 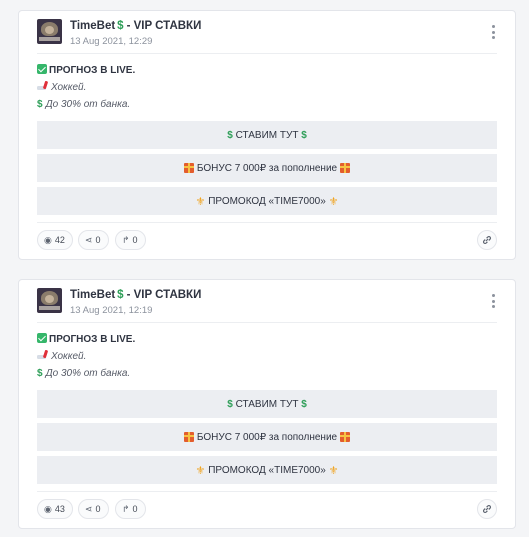 What do you see at coordinates (111, 41) in the screenshot?
I see `post-date: 13 Aug 2021, 12:29` at bounding box center [111, 41].